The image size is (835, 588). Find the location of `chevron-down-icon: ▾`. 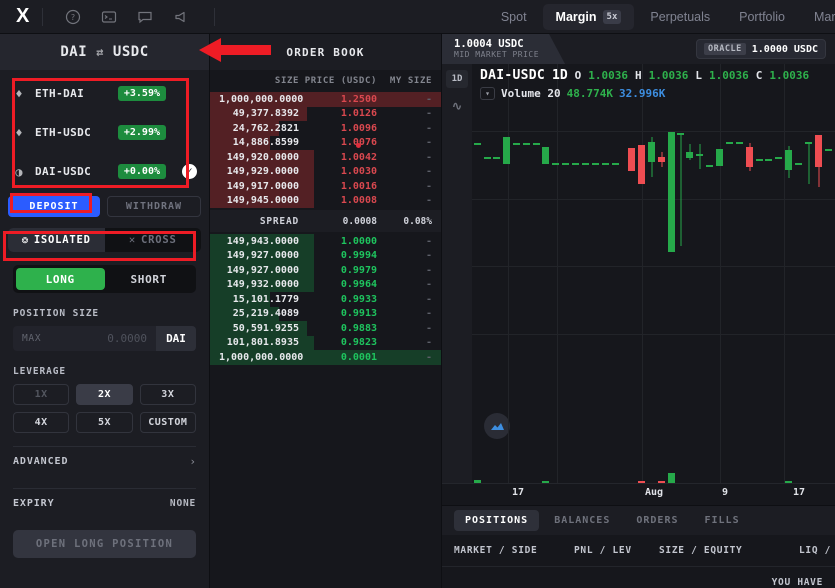

chevron-down-icon: ▾ is located at coordinates (487, 93).